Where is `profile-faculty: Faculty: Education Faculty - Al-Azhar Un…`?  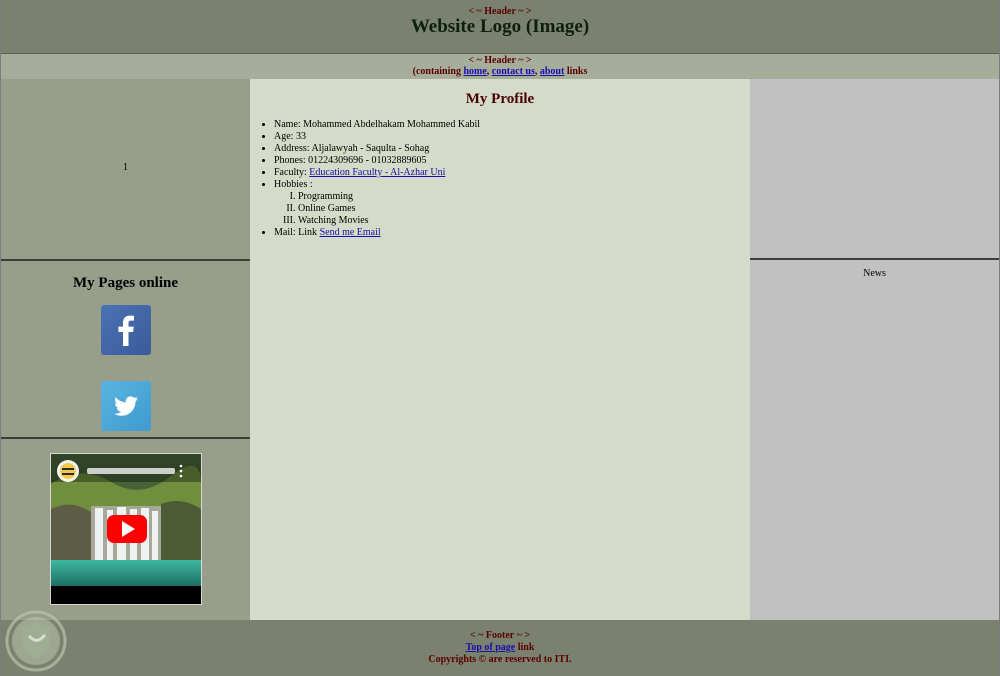
profile-faculty: Faculty: Education Faculty - Al-Azhar Un… is located at coordinates (377, 173).